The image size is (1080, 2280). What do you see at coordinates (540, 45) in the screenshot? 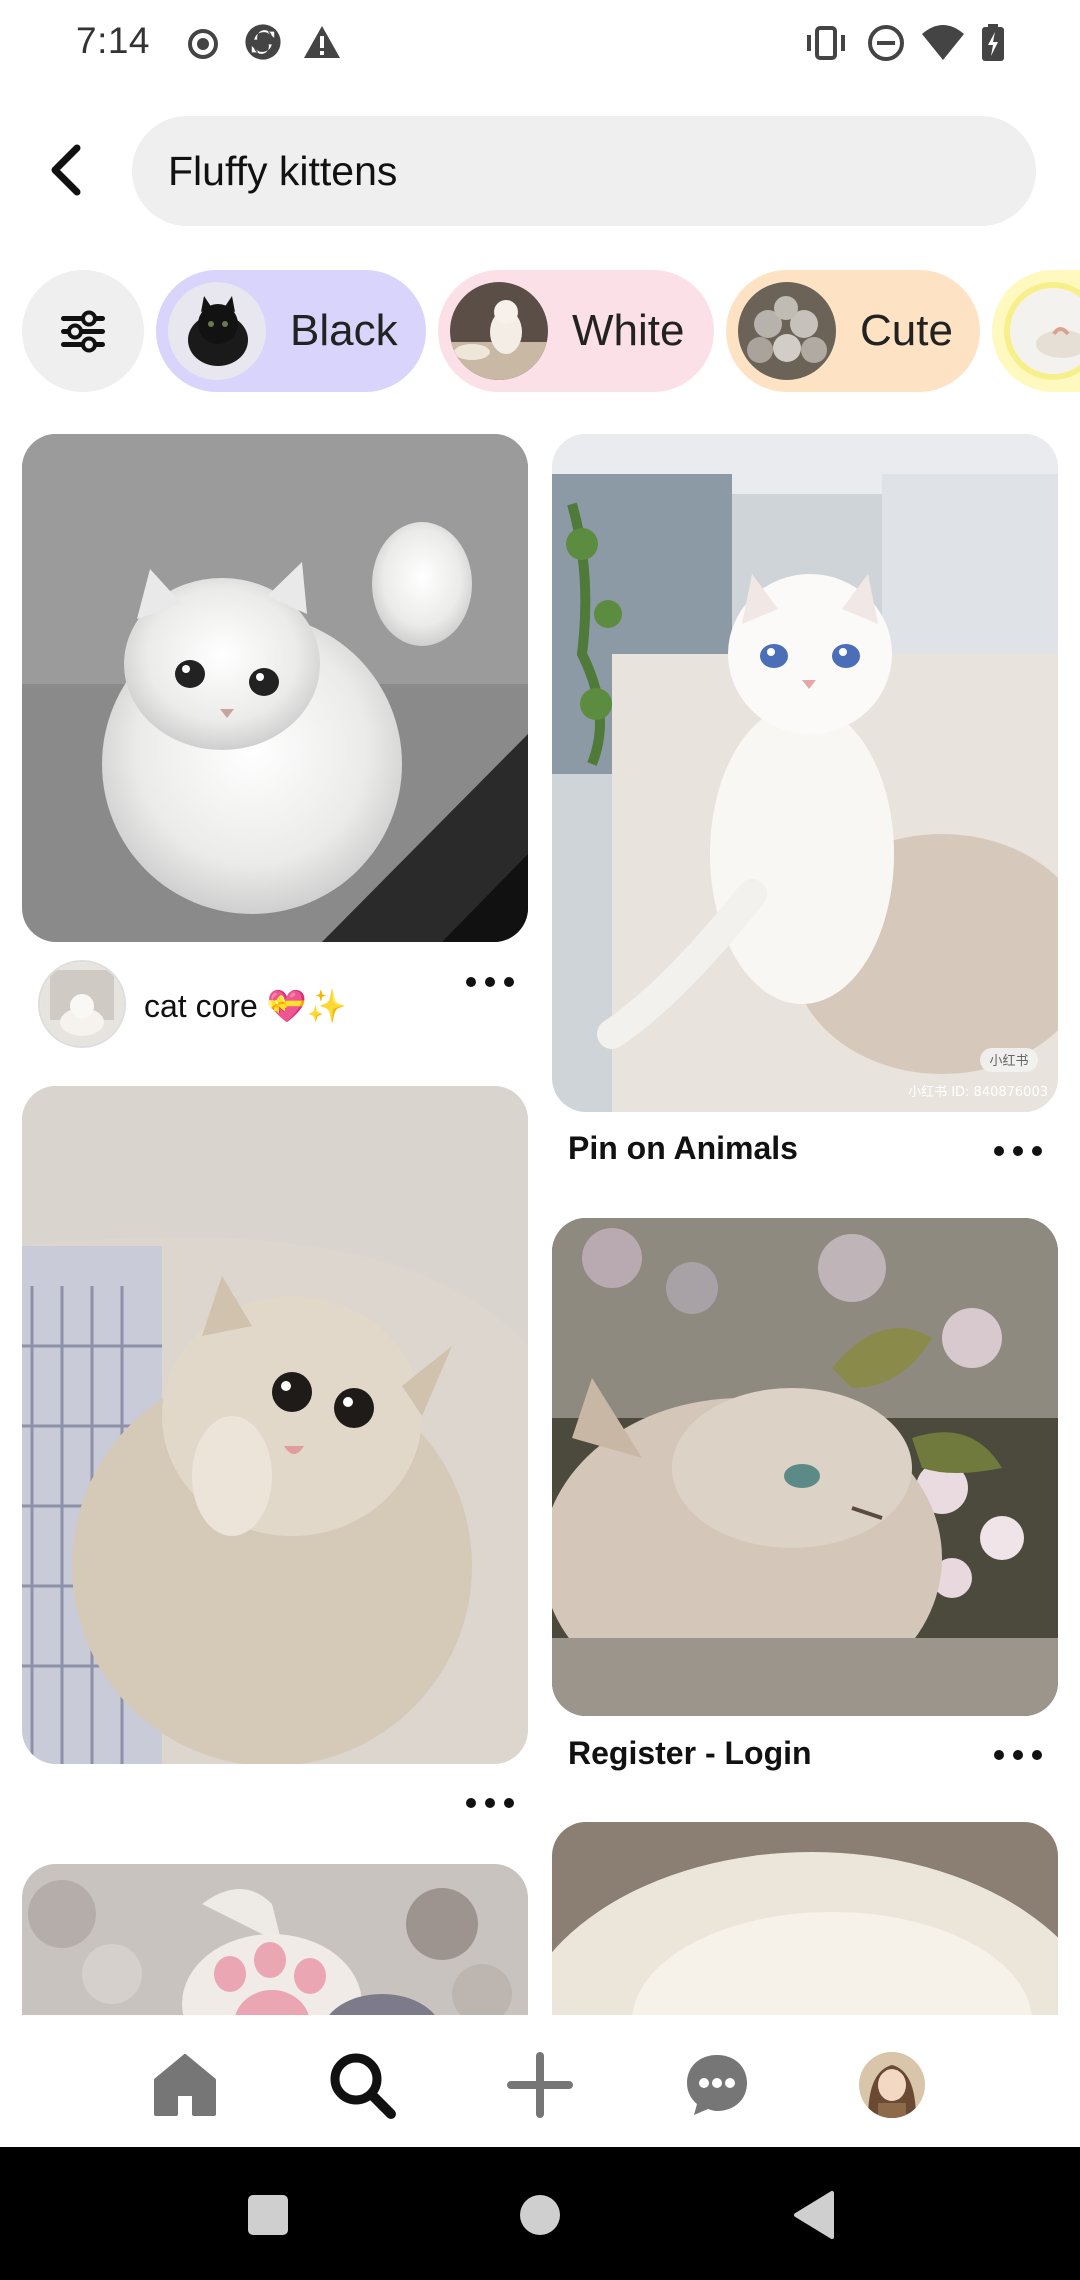
I see `status-bar: 7:14` at bounding box center [540, 45].